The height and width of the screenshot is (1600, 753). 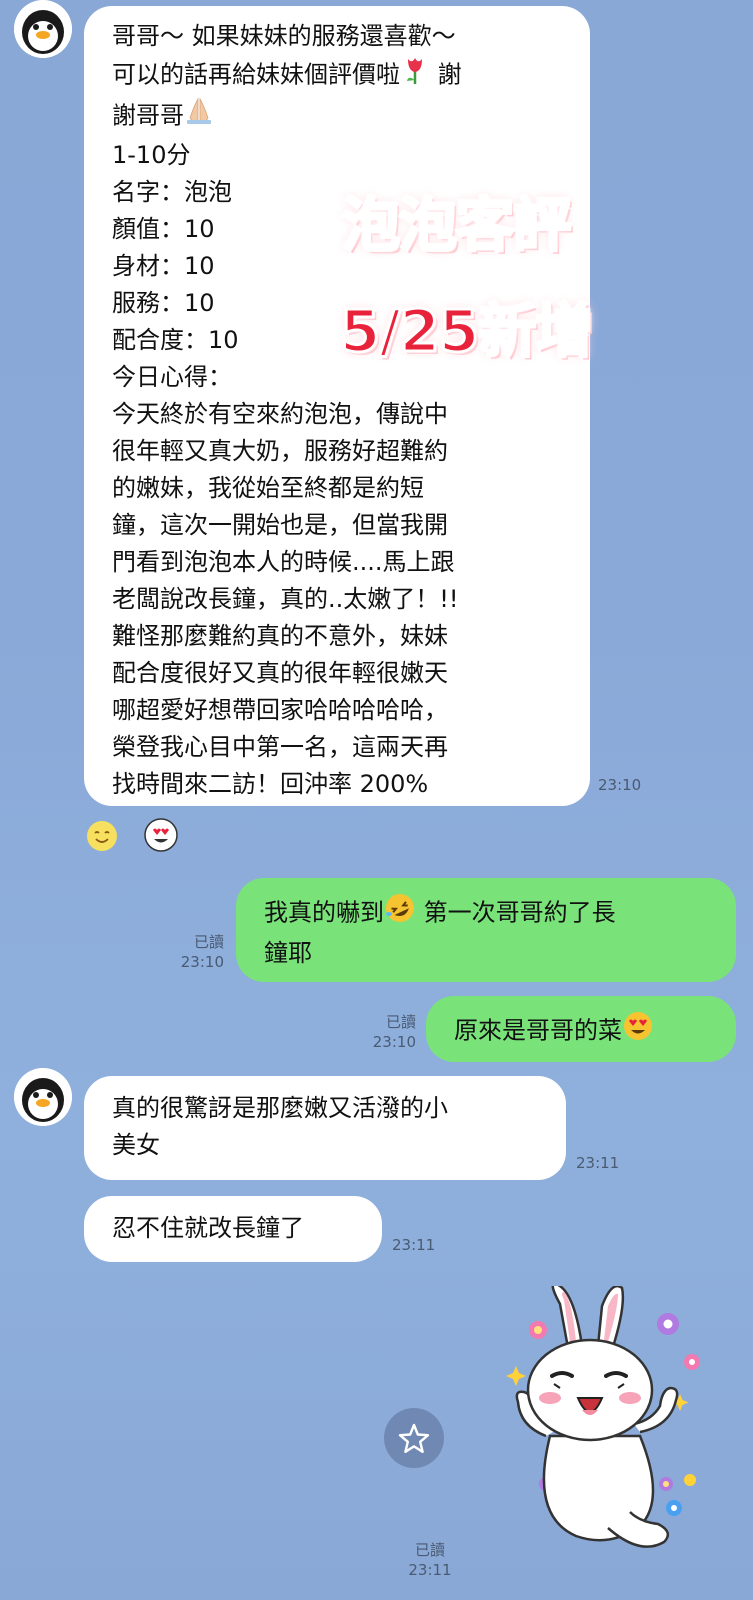 I want to click on message-line: 忍不住就改長鐘了, so click(x=208, y=1228).